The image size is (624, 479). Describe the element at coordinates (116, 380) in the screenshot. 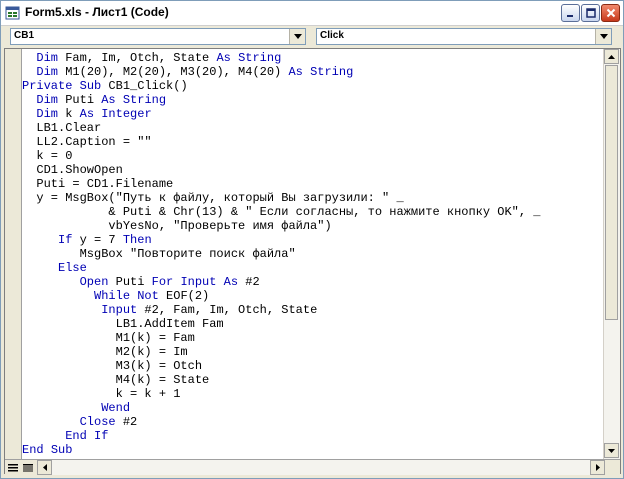

I see `code-line: M4(k) = State` at that location.